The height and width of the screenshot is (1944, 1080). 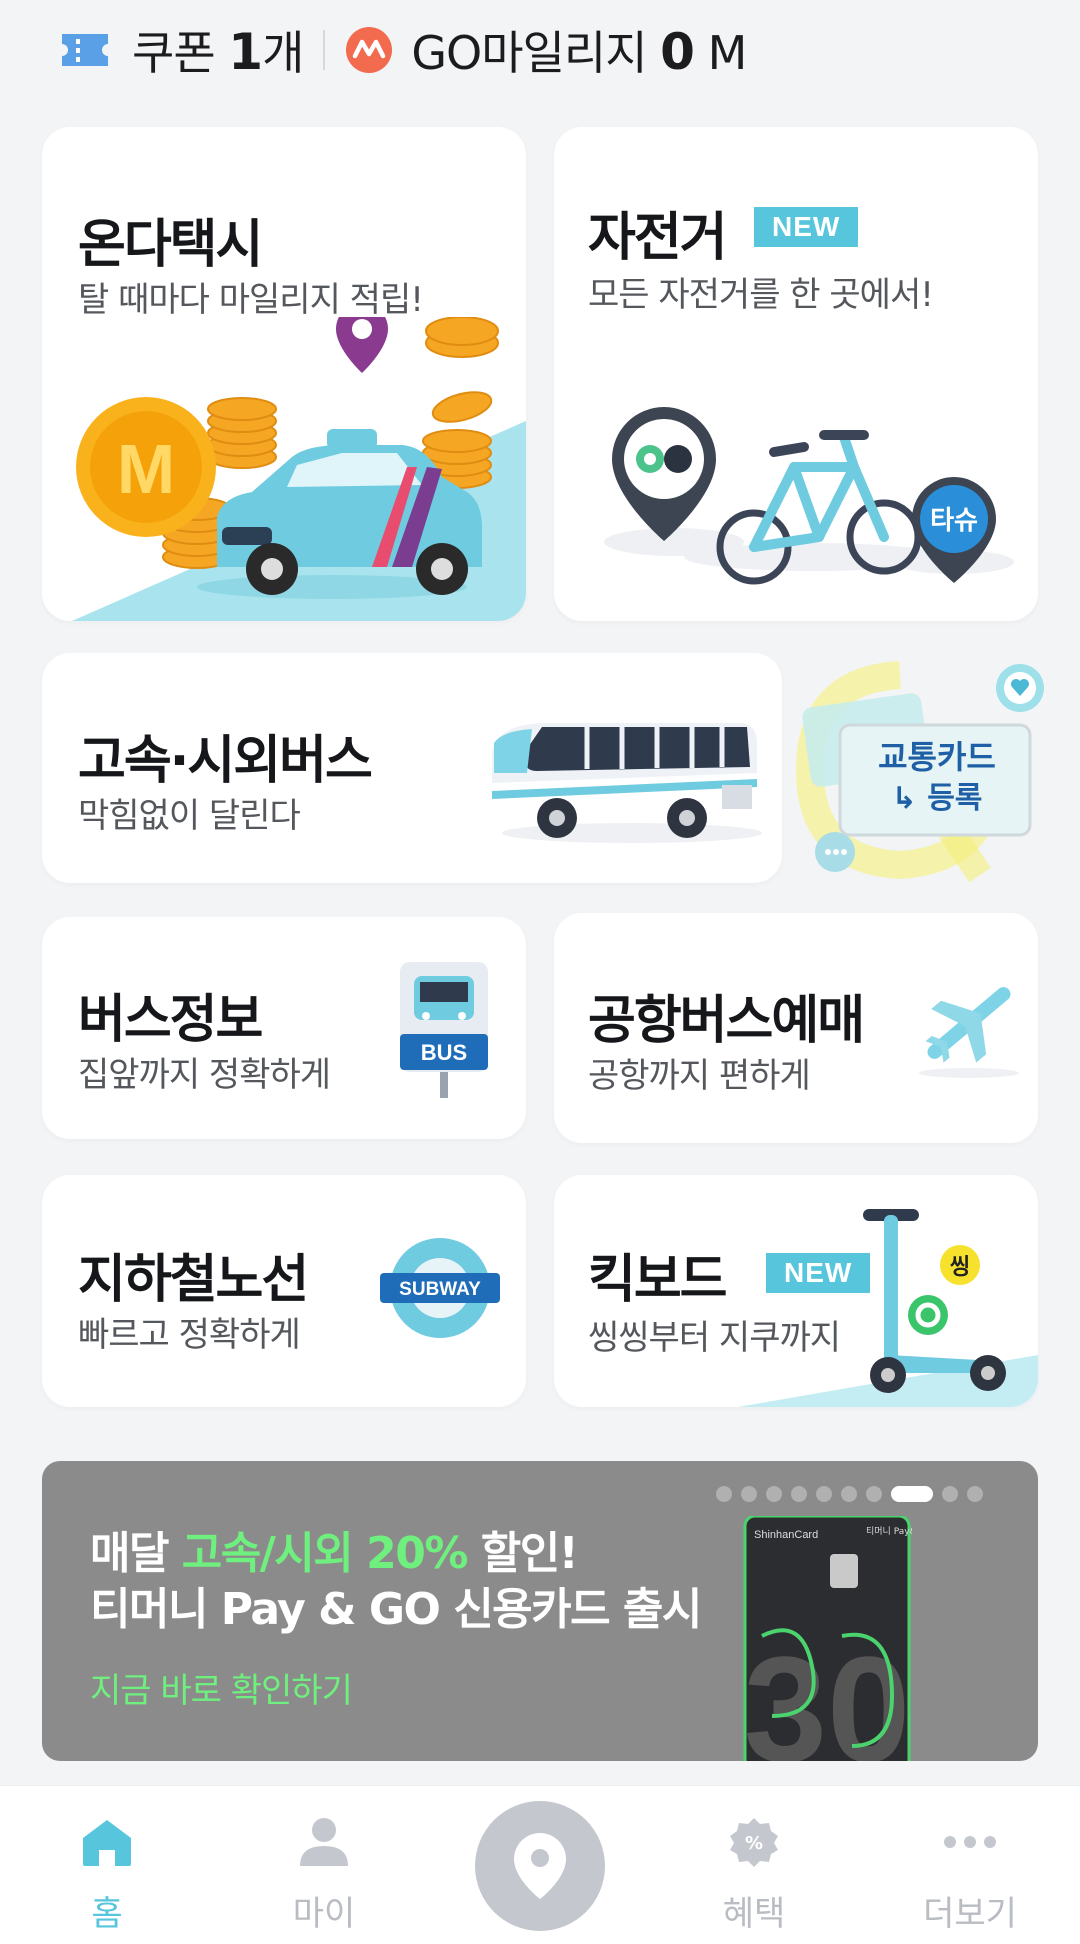 I want to click on transit-card-label-line2: ↳ 등록, so click(x=937, y=798).